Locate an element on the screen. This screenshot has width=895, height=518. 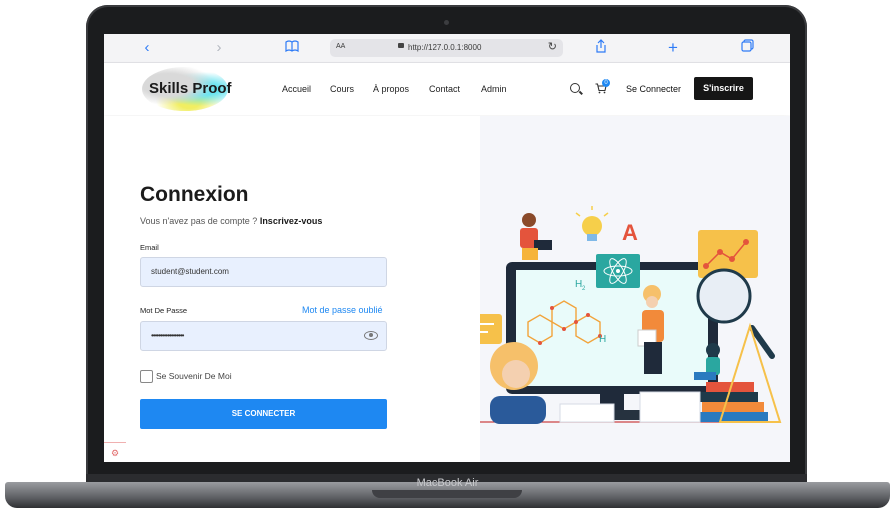
new-tab-icon: + is located at coordinates (673, 48).